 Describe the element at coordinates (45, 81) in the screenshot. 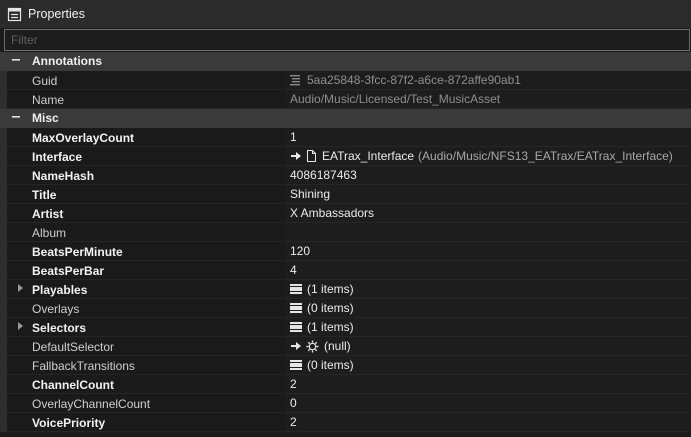

I see `property-name: Guid` at that location.